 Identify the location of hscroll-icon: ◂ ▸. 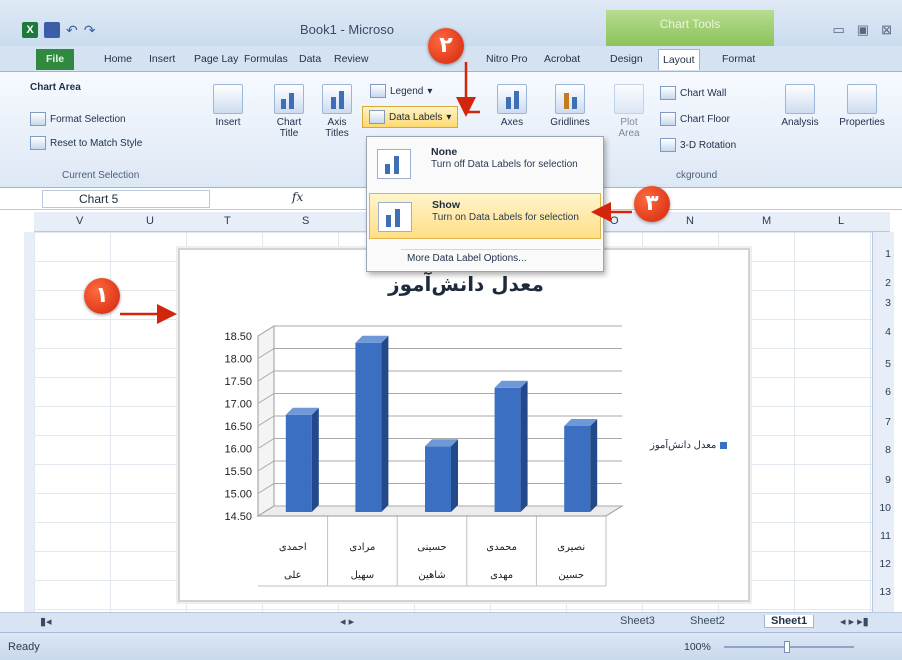
(347, 621).